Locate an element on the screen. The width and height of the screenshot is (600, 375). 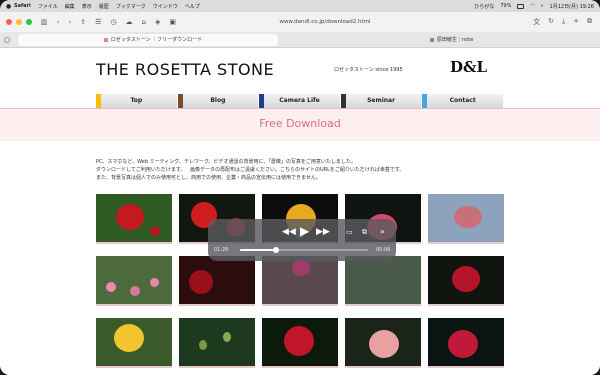
menu-history: 履歴 is located at coordinates (104, 6).